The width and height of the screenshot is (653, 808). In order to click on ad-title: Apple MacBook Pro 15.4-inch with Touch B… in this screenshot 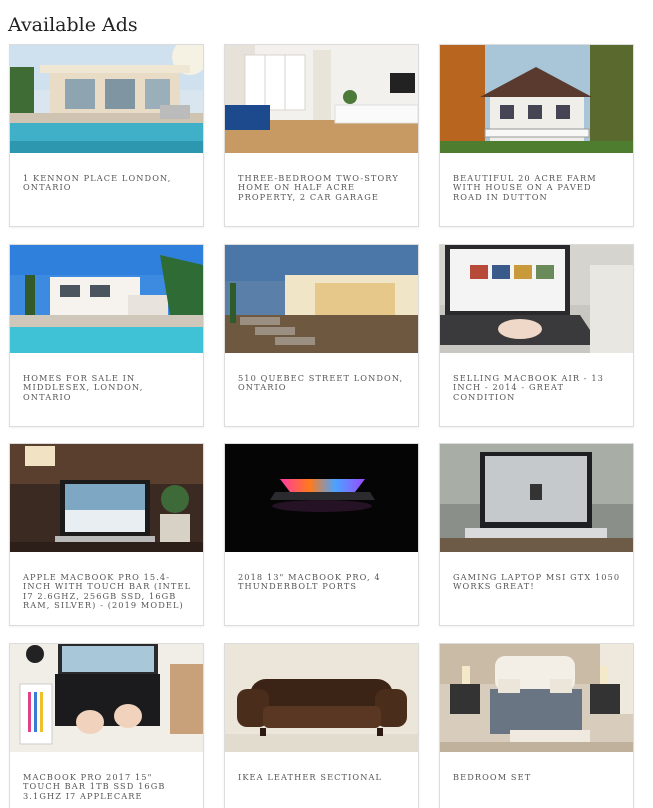, I will do `click(108, 591)`.